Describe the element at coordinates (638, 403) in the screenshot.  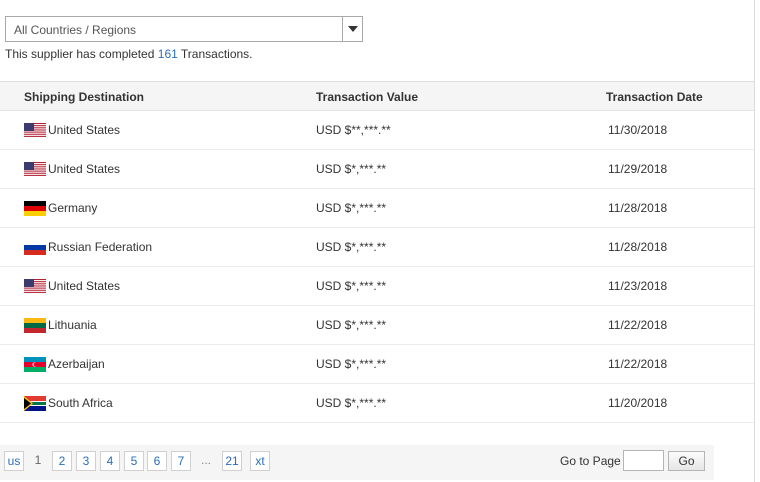
I see `row-date: 11/20/2018` at that location.